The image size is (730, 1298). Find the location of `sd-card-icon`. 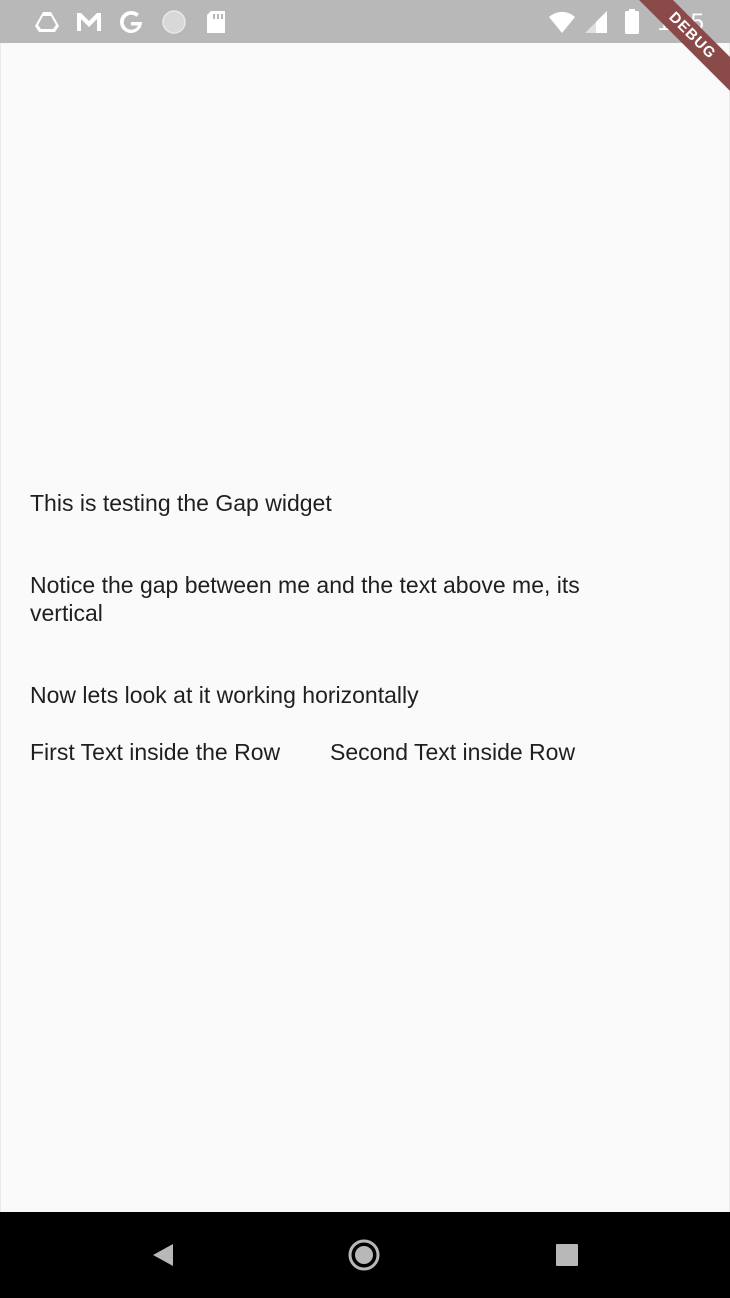

sd-card-icon is located at coordinates (216, 22).